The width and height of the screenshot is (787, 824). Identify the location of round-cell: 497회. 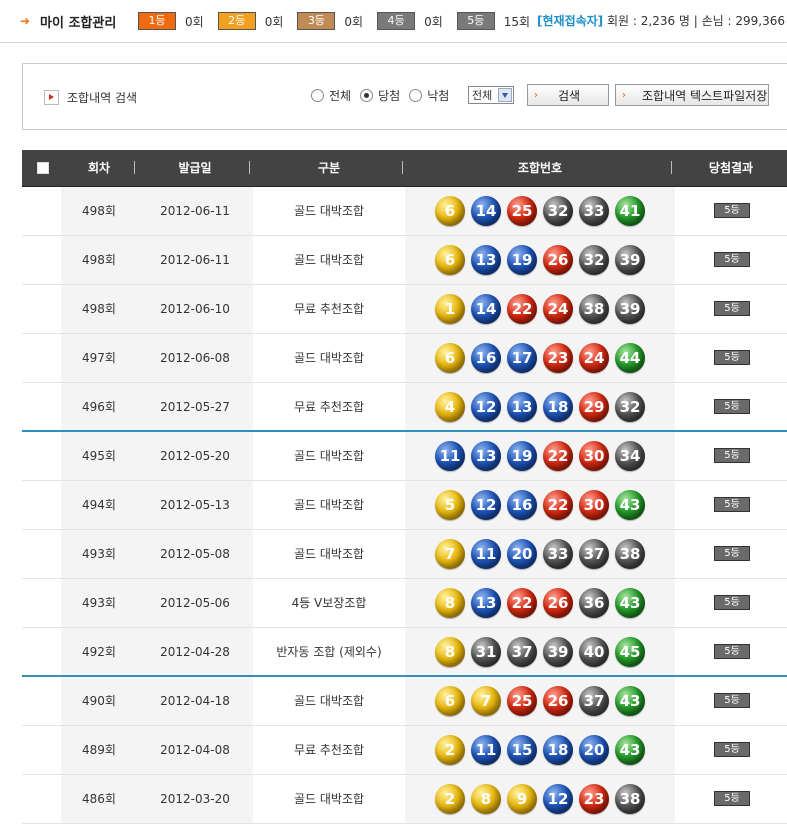
(99, 358).